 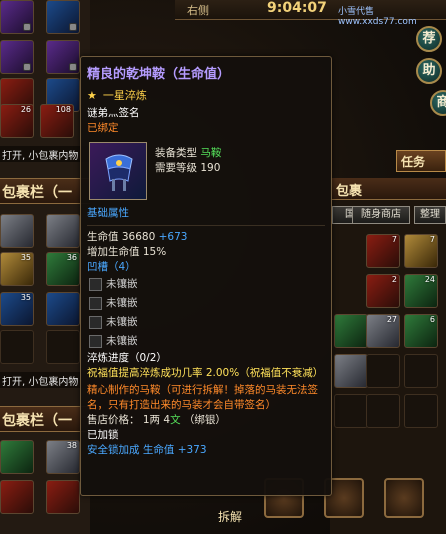 I want to click on equip-type-label: 装备类型, so click(x=176, y=153).